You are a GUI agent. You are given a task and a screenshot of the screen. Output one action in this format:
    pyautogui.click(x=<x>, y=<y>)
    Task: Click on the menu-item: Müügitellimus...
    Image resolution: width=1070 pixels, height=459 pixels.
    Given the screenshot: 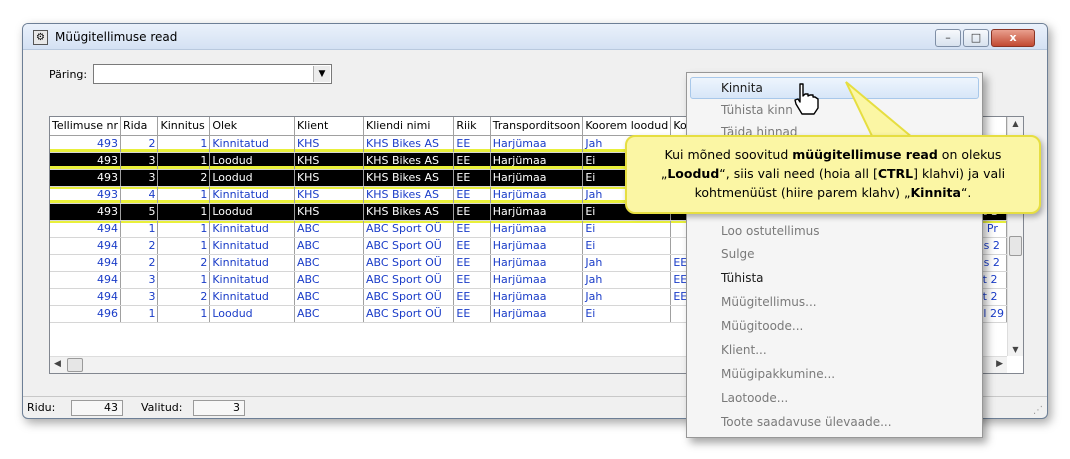 What is the action you would take?
    pyautogui.click(x=769, y=302)
    